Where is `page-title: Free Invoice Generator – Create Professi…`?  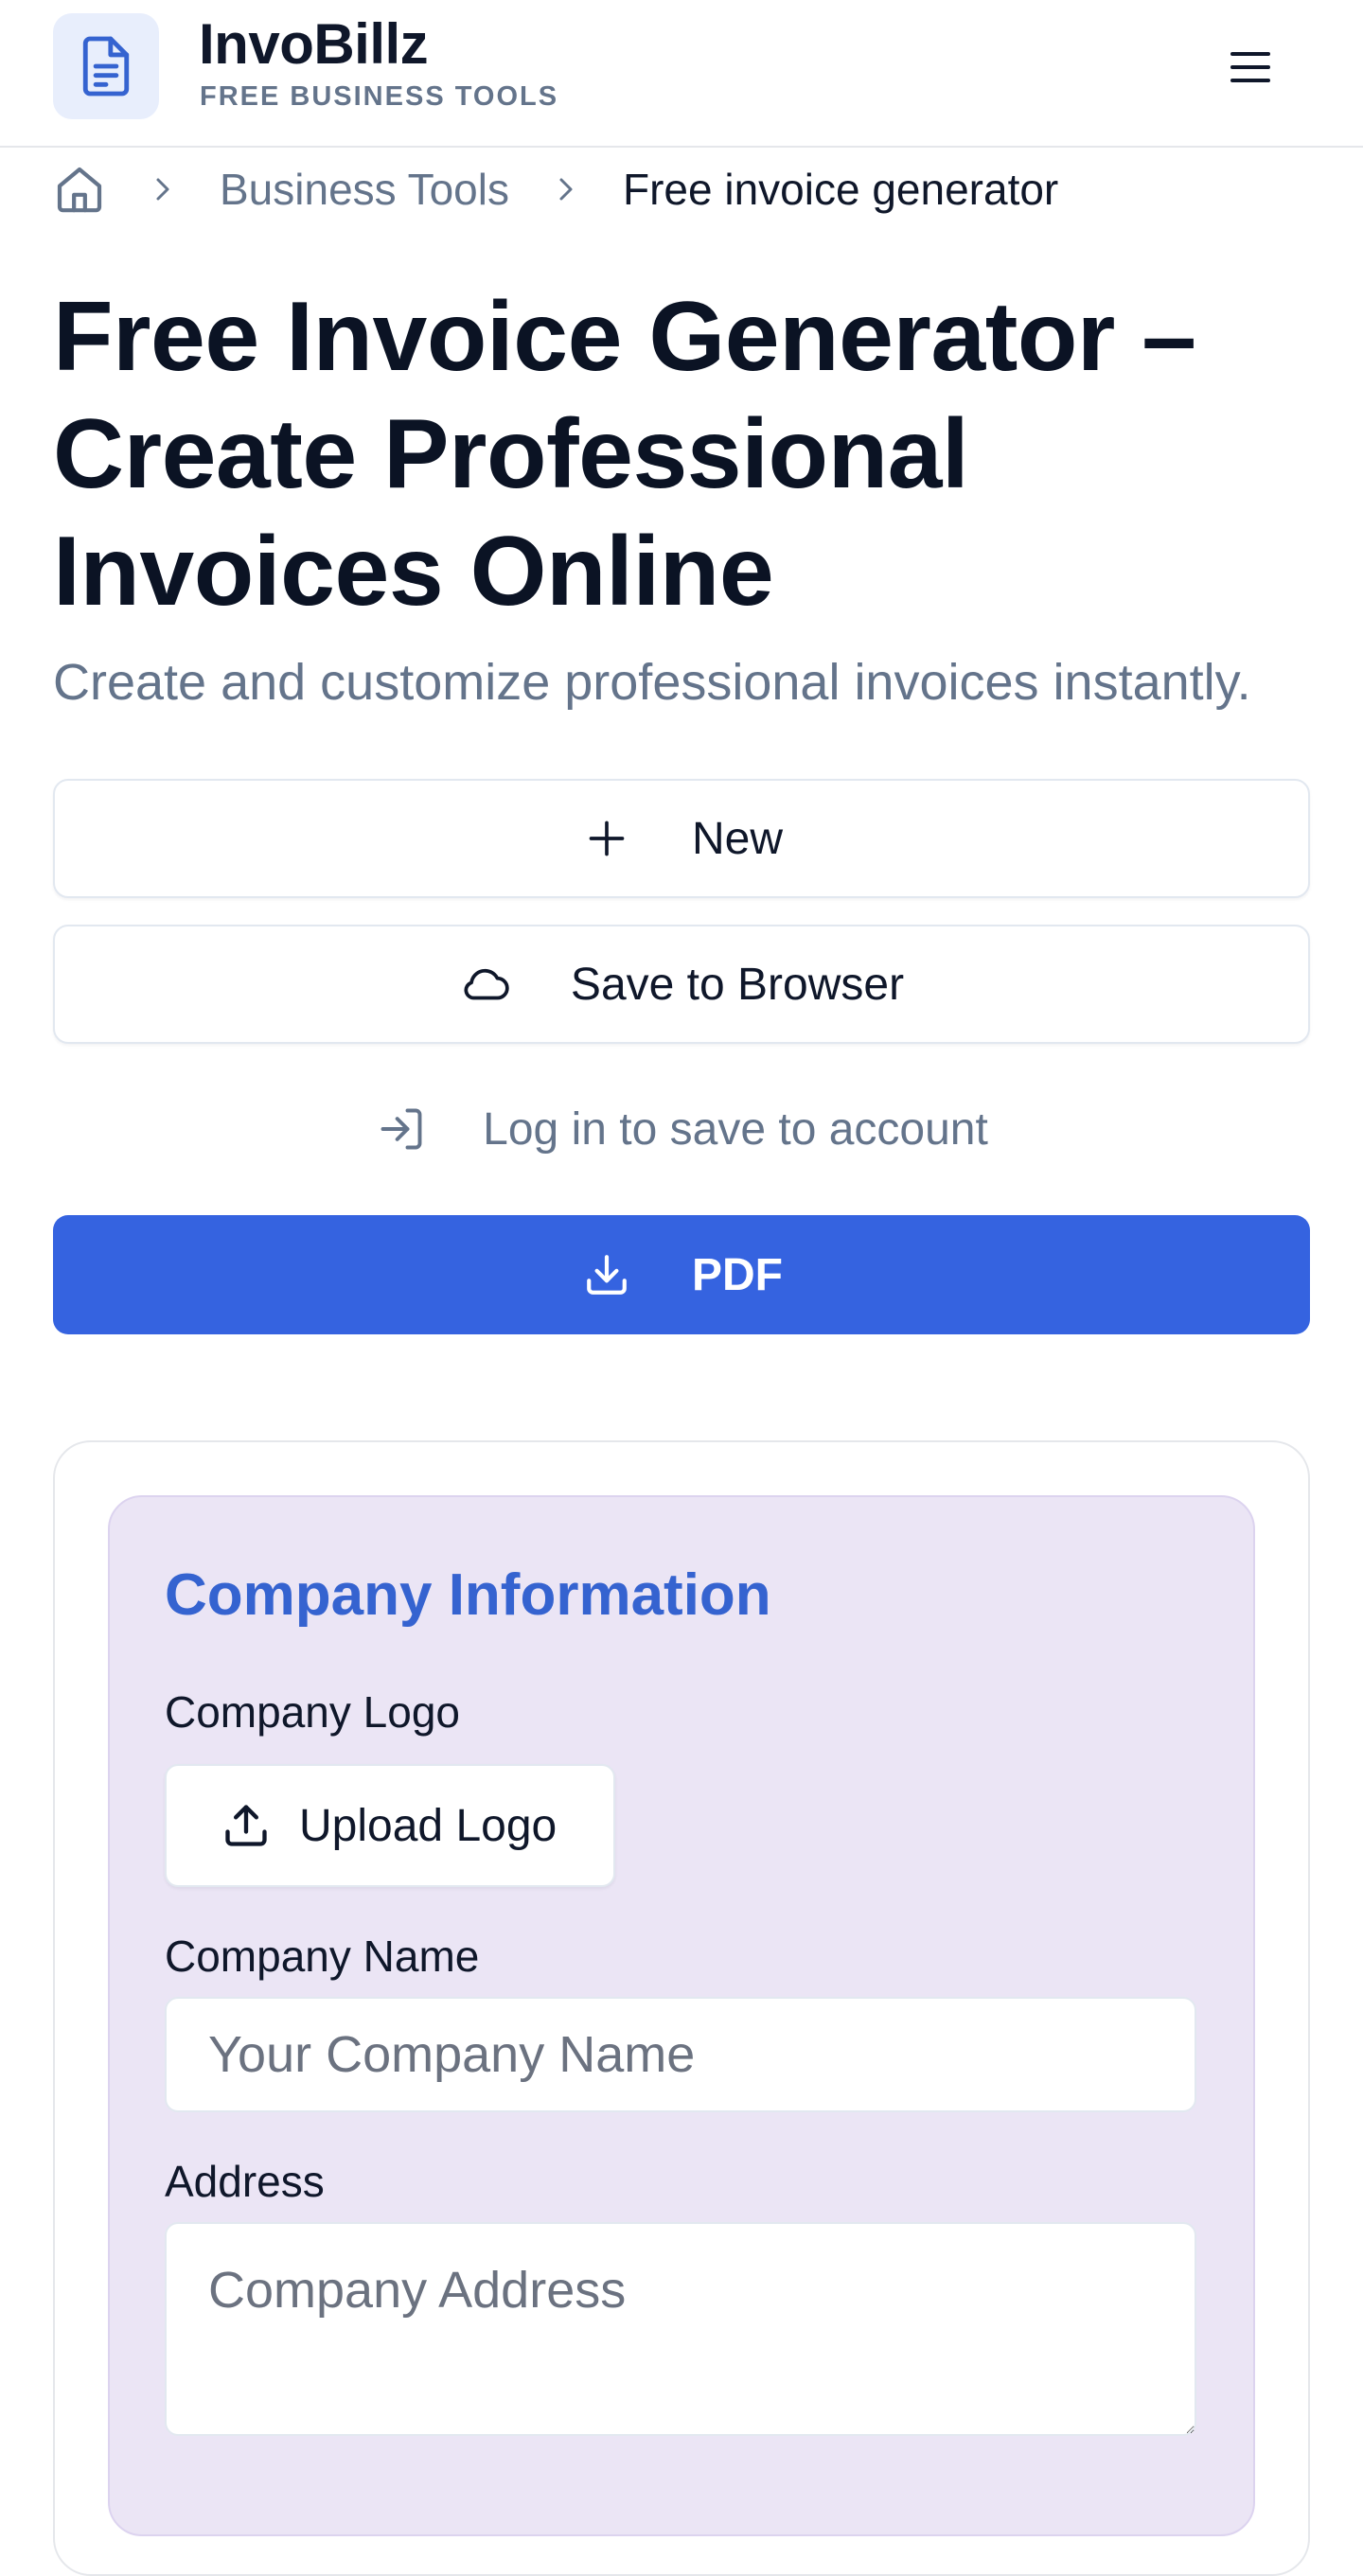 page-title: Free Invoice Generator – Create Professi… is located at coordinates (624, 454).